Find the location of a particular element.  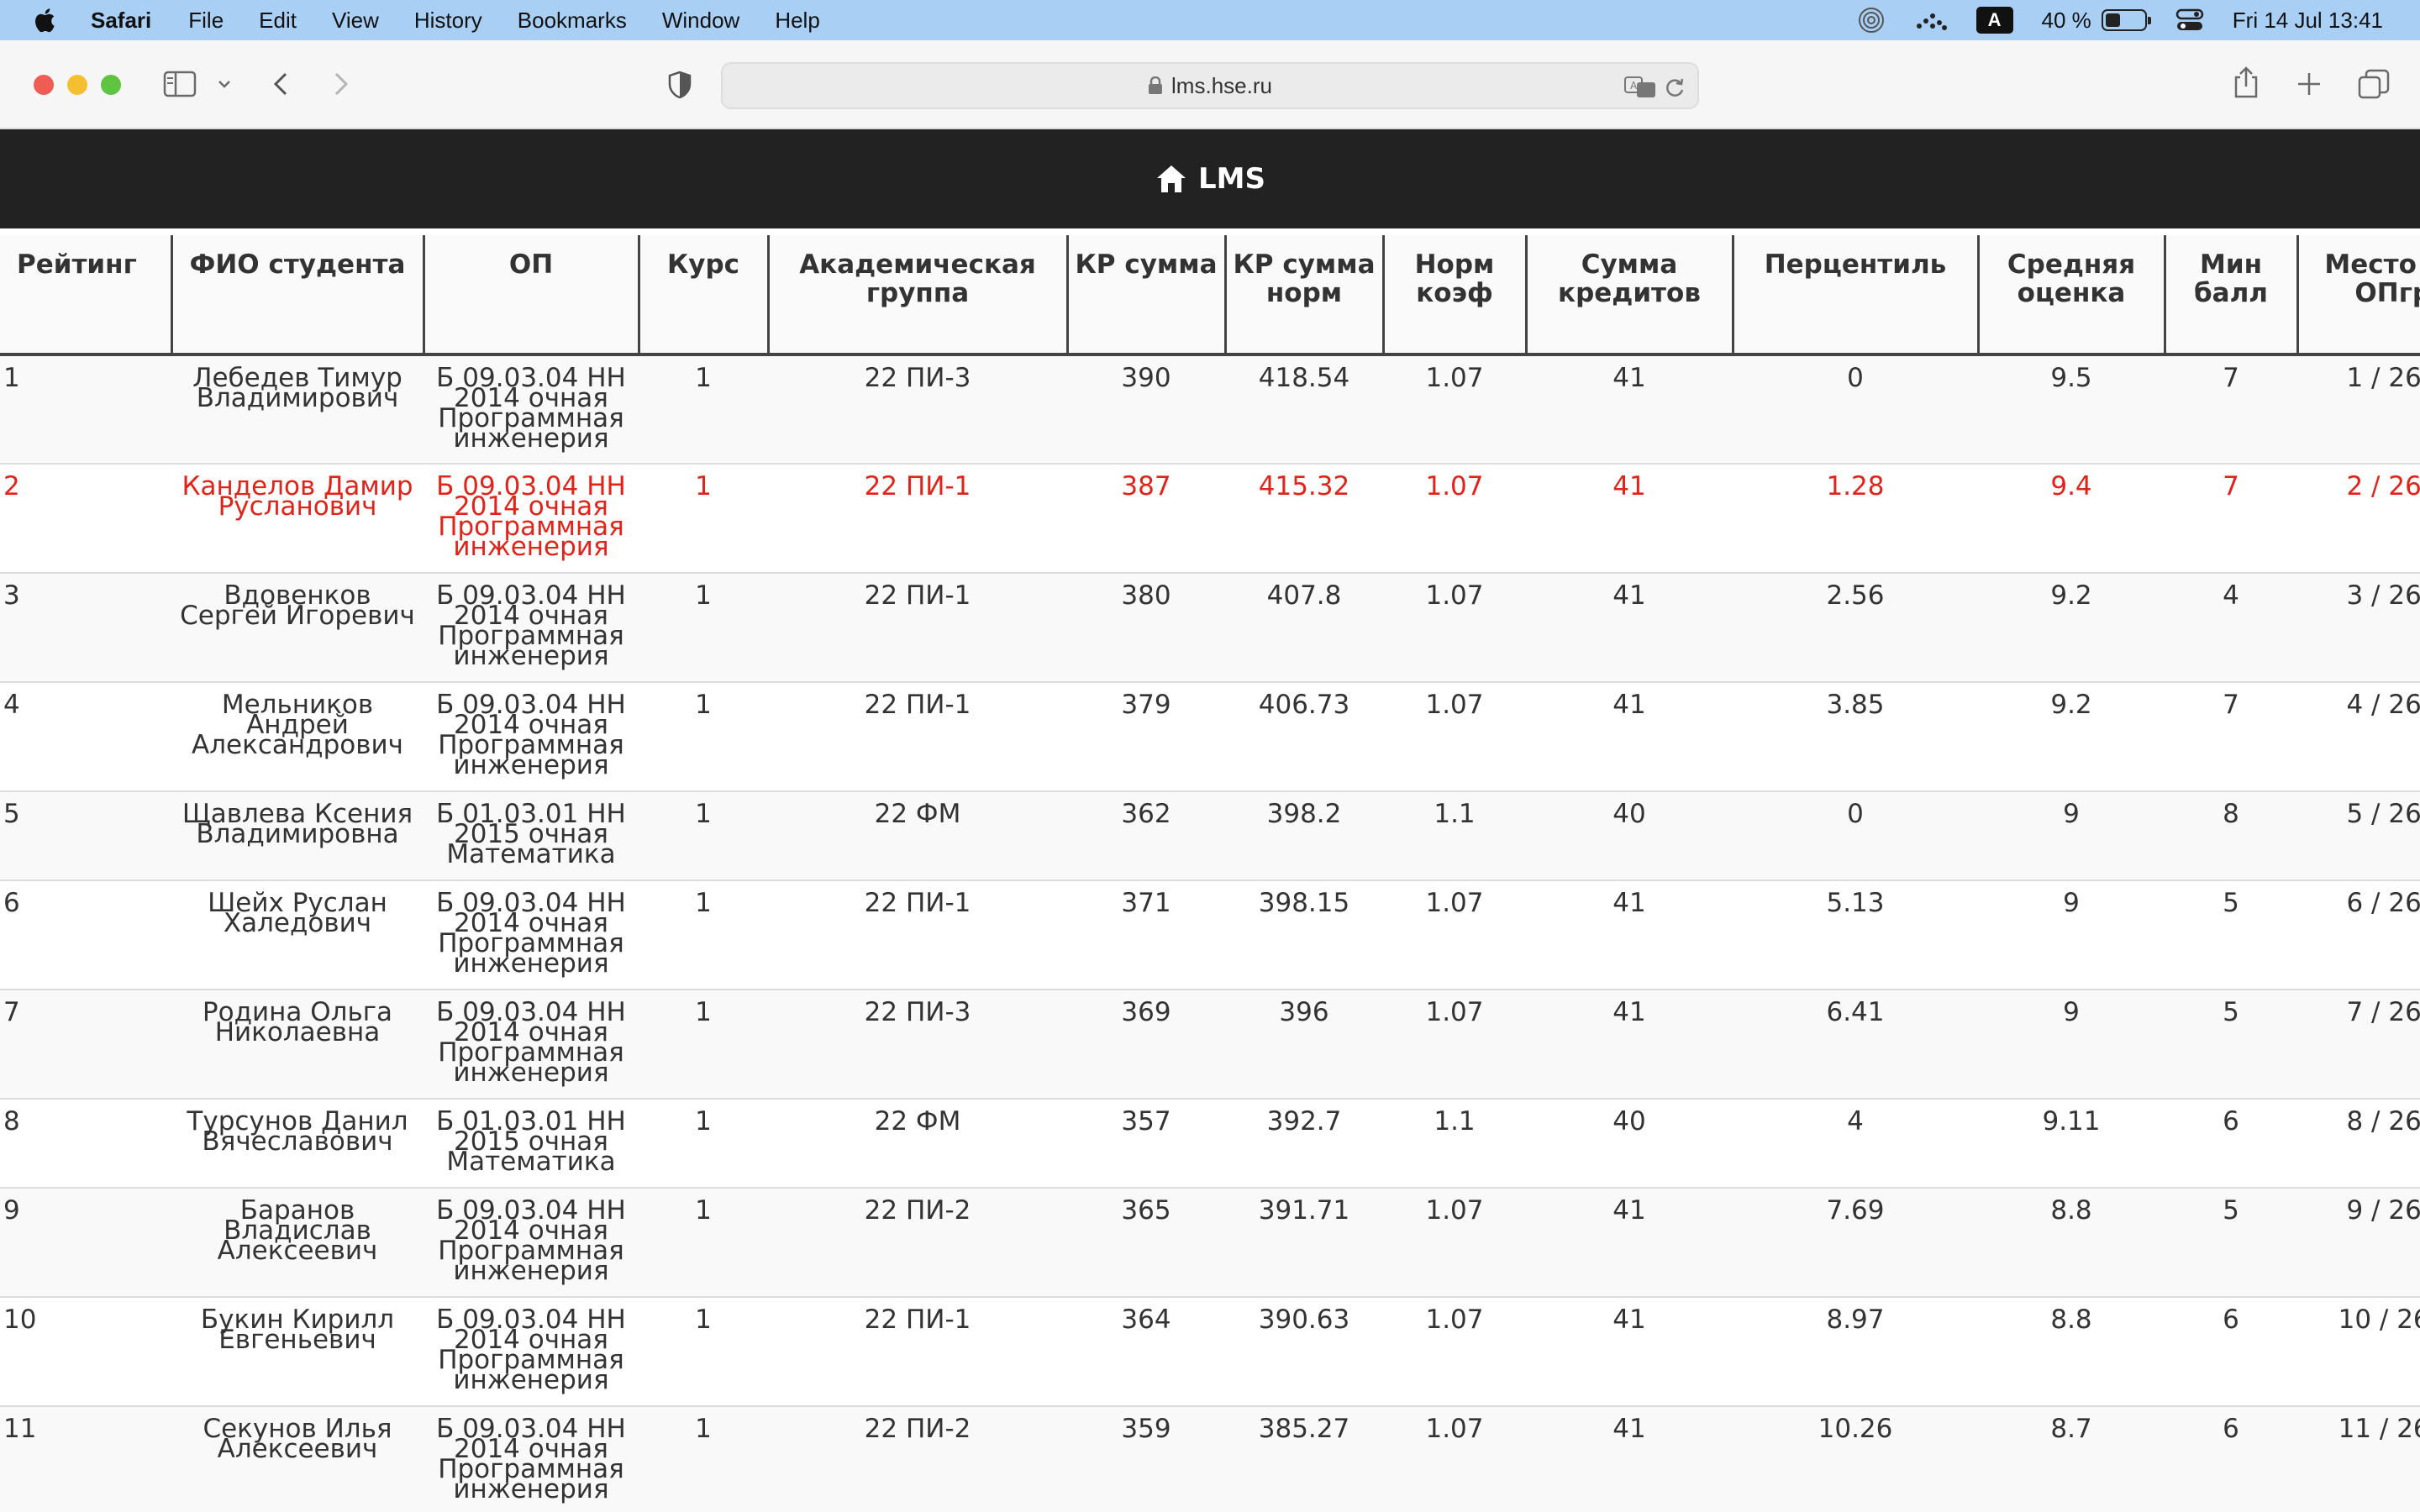

cell-percentile: 0 is located at coordinates (1856, 835).